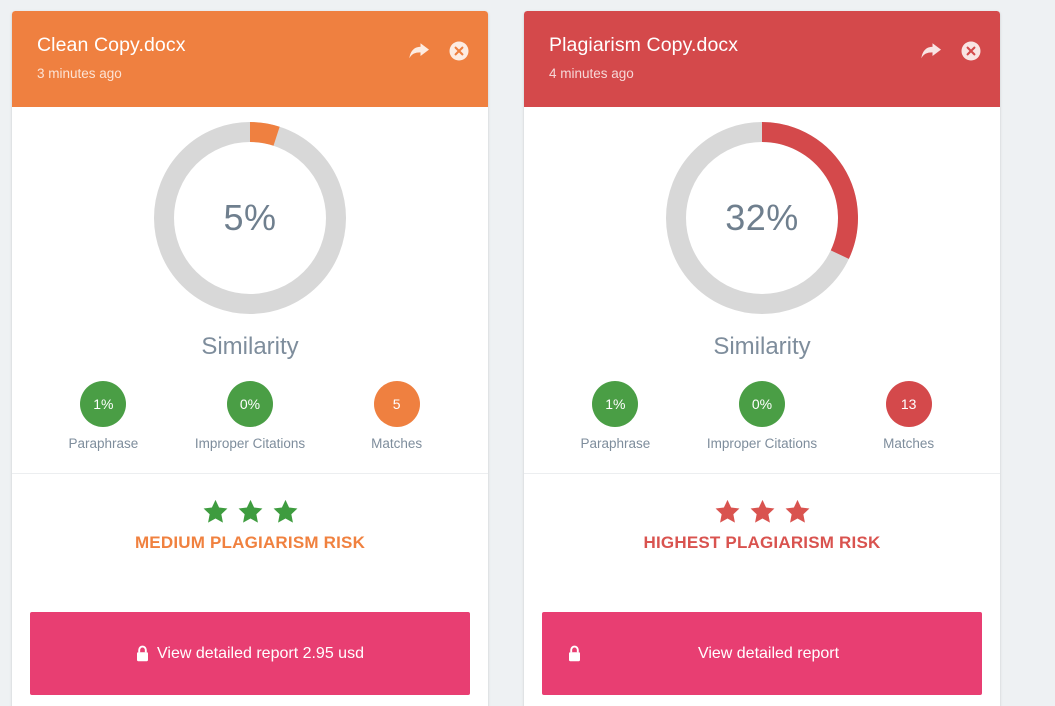 The width and height of the screenshot is (1055, 706). I want to click on risk-level-label: MEDIUM PLAGIARISM RISK, so click(250, 542).